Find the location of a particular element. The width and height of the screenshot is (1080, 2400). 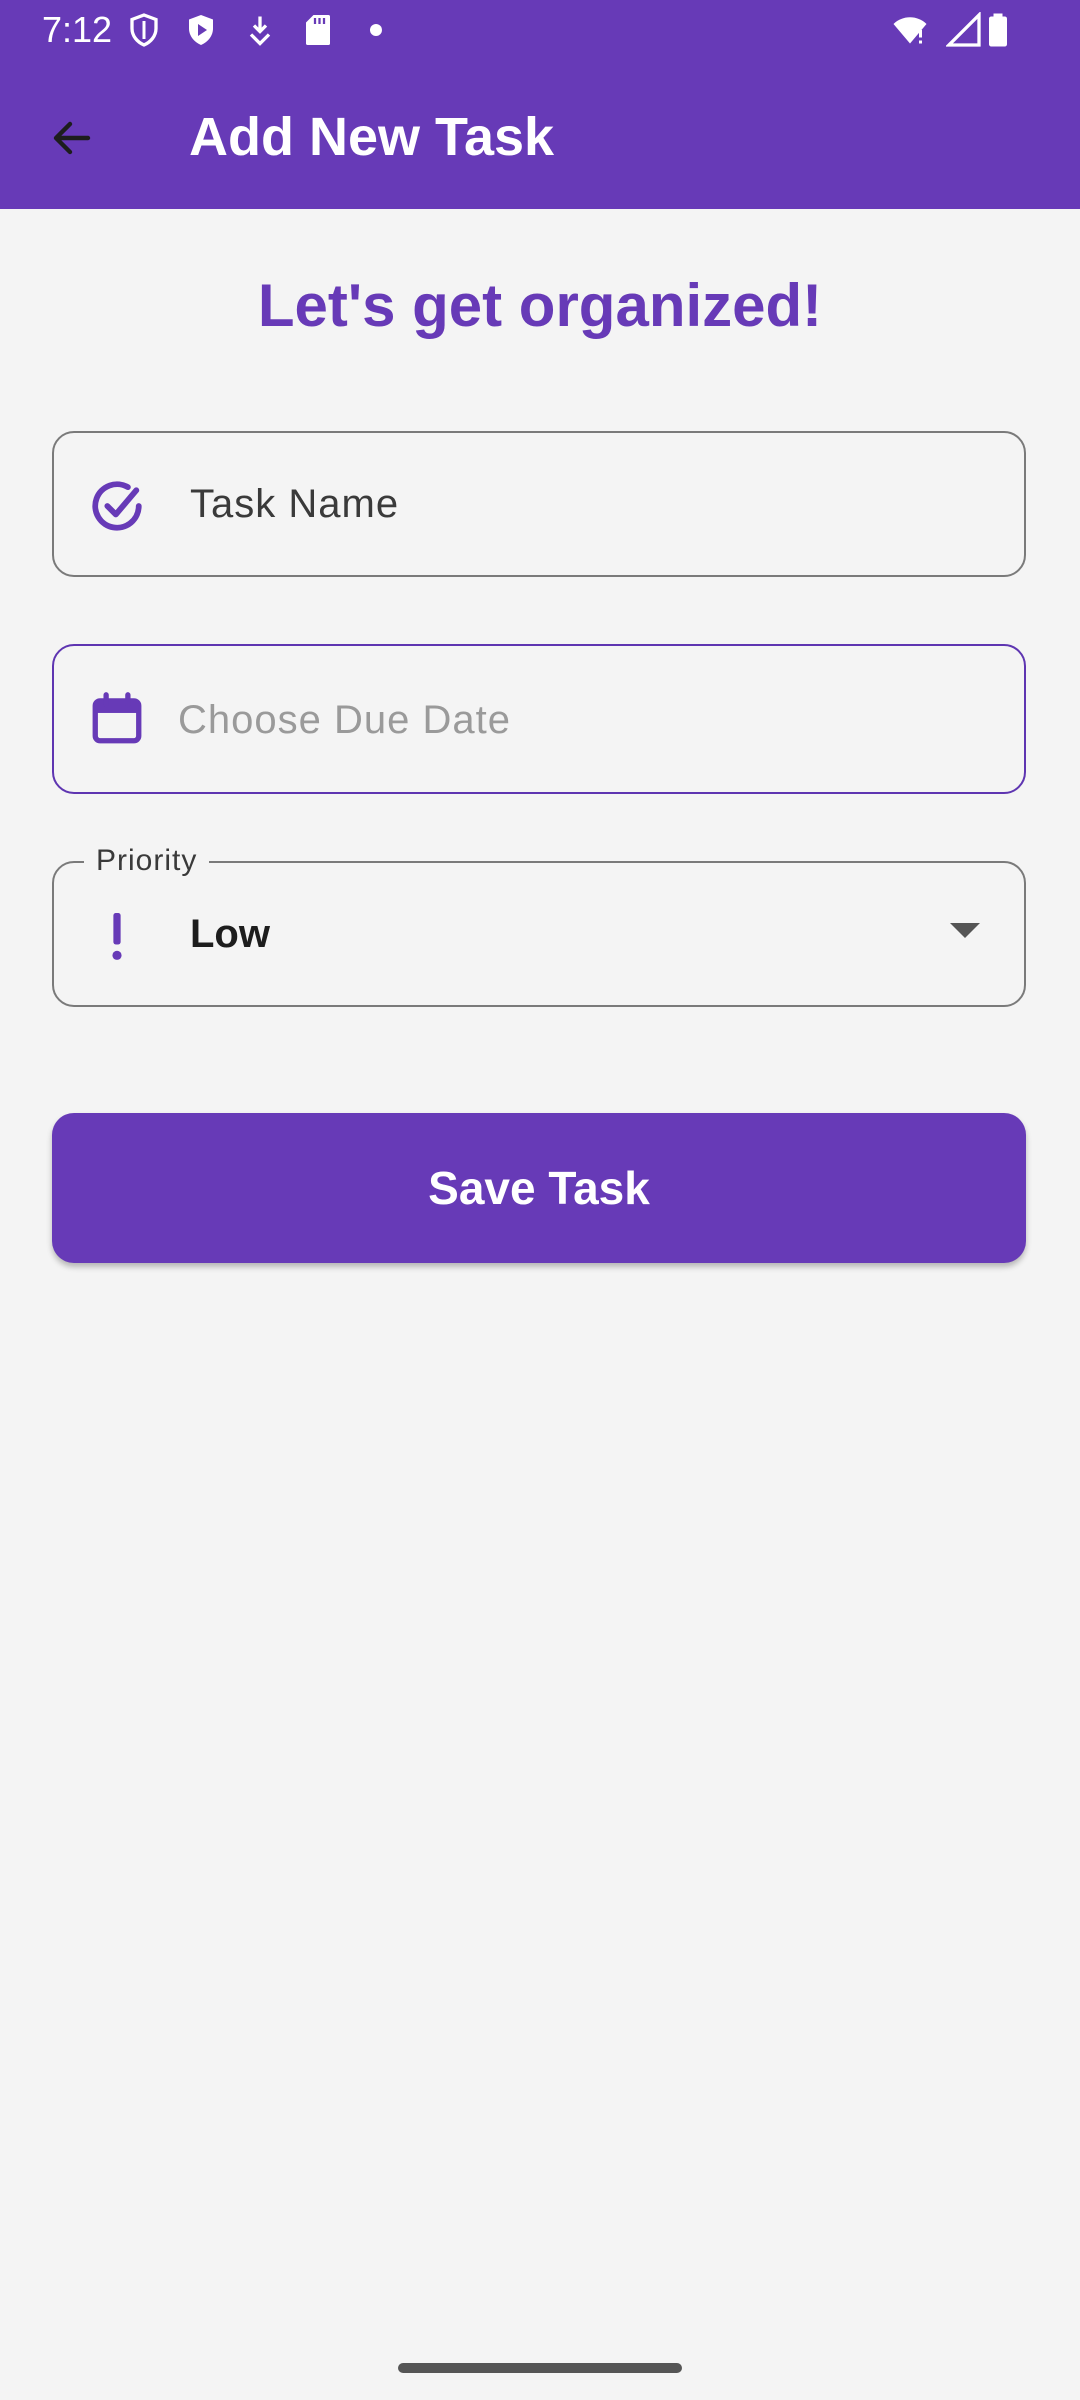

calendar-icon is located at coordinates (117, 719).